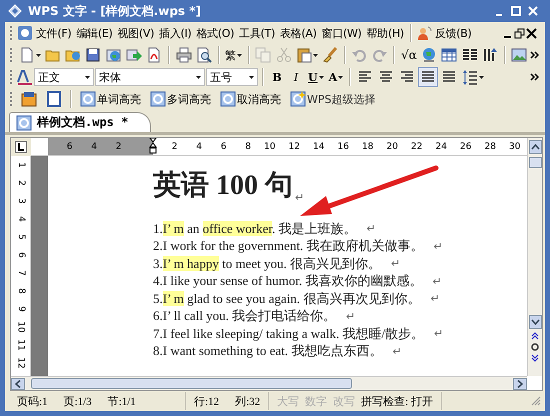 This screenshot has height=416, width=550. What do you see at coordinates (519, 33) in the screenshot?
I see `restore-icon` at bounding box center [519, 33].